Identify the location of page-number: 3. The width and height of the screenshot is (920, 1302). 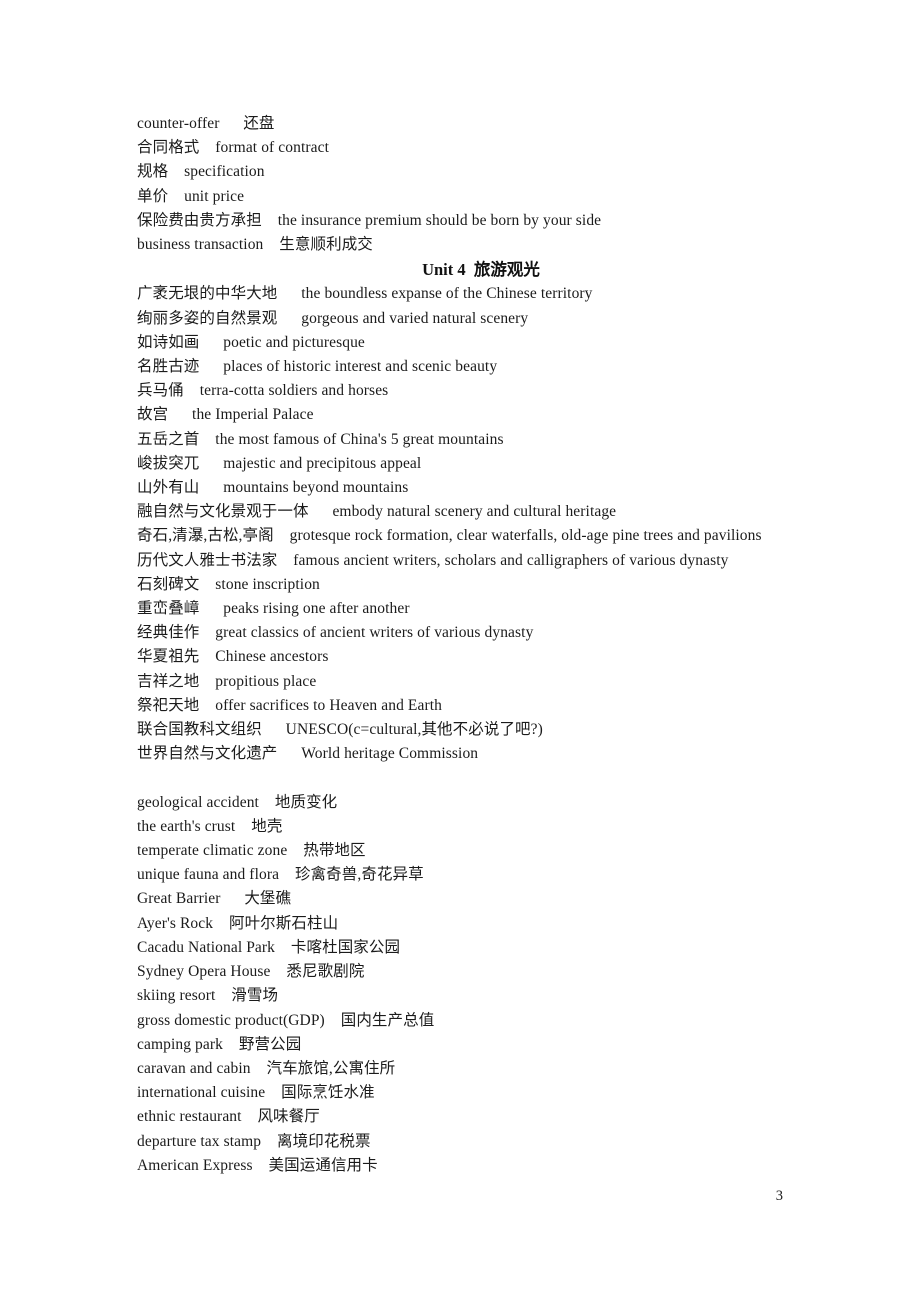
(779, 1196).